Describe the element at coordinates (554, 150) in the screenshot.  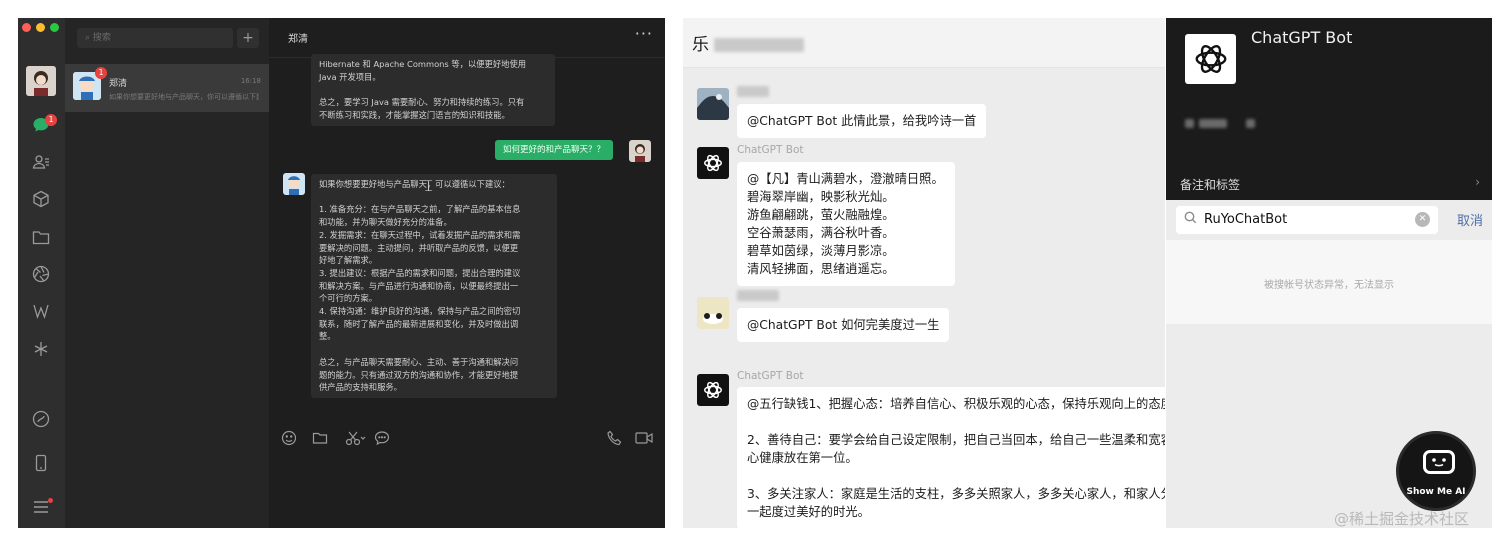
I see `user-message-bubble: 如何更好的和产品聊天？？` at that location.